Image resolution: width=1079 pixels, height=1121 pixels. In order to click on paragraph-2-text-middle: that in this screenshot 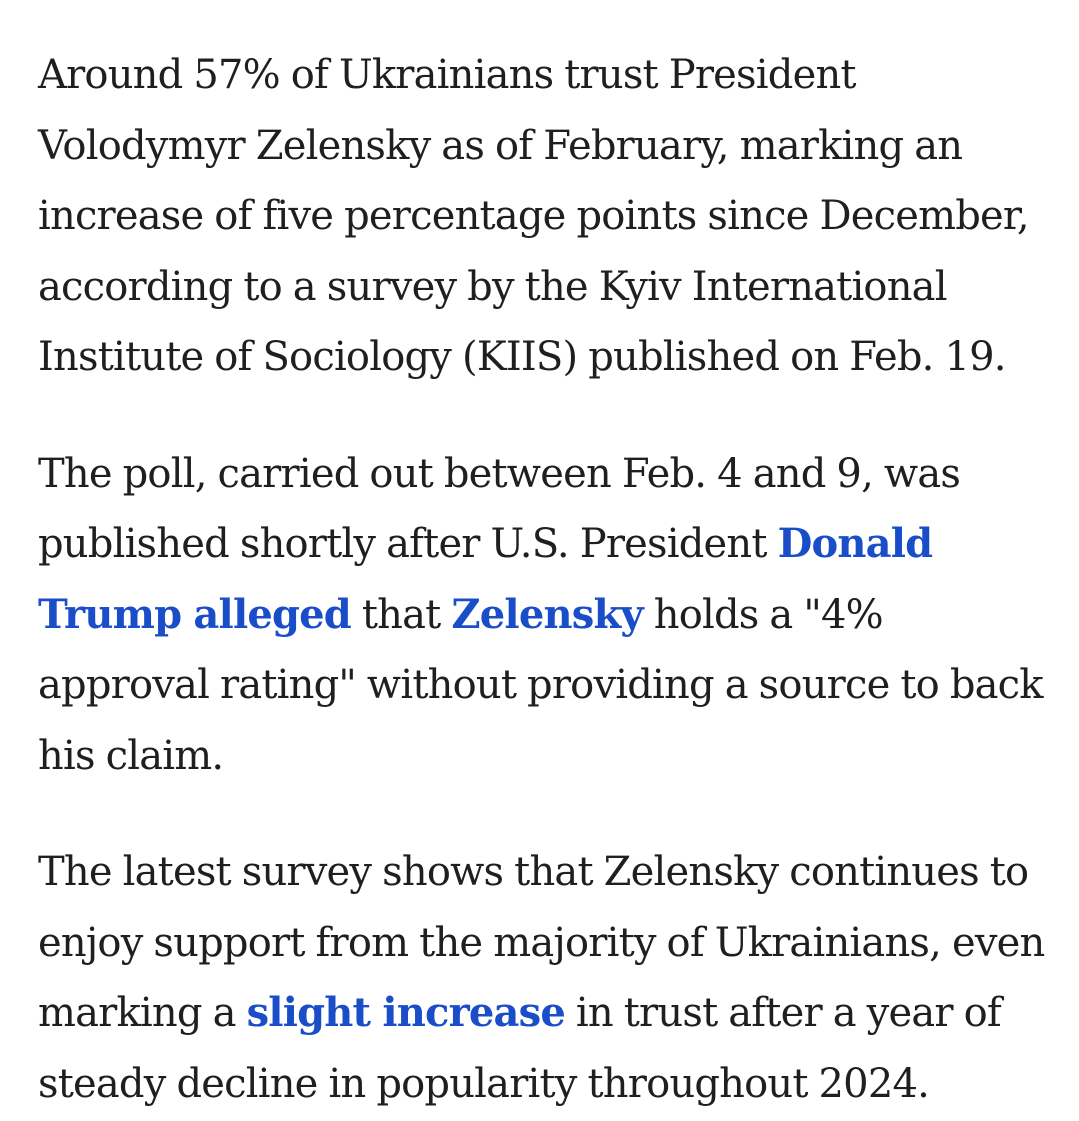, I will do `click(401, 614)`.